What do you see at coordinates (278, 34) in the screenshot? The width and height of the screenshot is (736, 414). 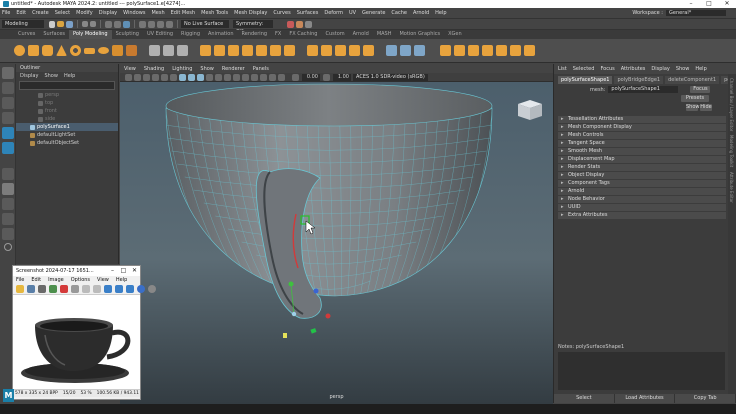 I see `shelf-tab-fx: FX` at bounding box center [278, 34].